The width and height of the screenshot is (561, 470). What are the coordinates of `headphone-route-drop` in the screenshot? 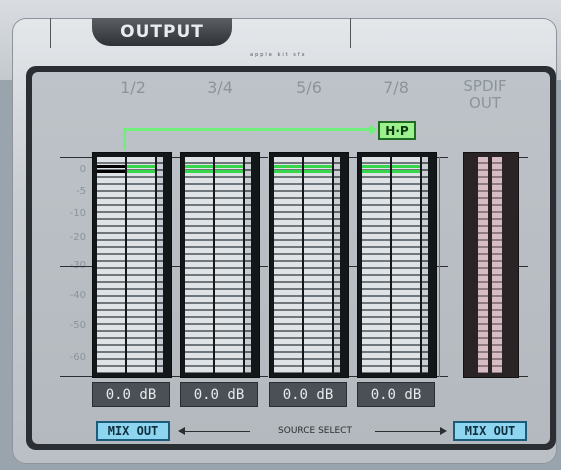 It's located at (124, 140).